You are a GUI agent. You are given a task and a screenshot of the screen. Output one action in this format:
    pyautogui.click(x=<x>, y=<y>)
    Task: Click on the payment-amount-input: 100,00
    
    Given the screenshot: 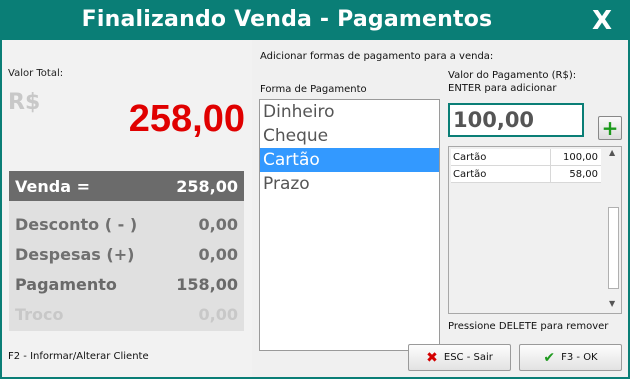 What is the action you would take?
    pyautogui.click(x=516, y=120)
    